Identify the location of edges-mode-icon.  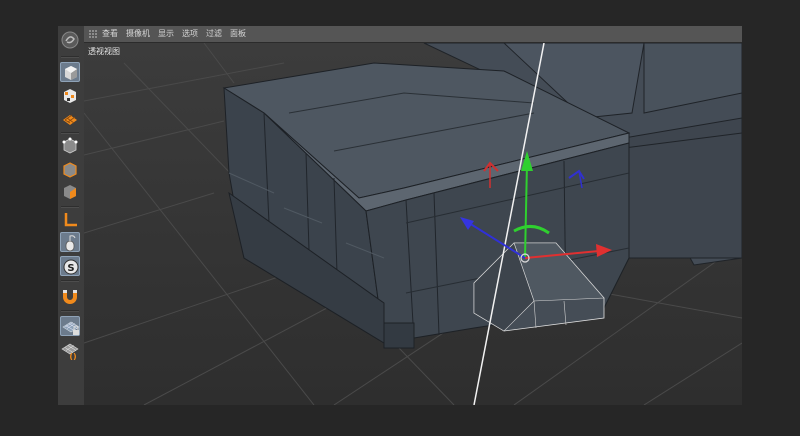
(70, 170).